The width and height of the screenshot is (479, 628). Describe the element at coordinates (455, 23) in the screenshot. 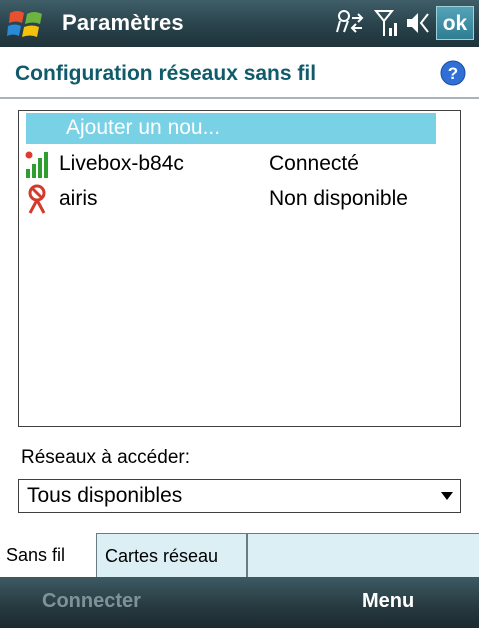

I see `ok-button: ok` at that location.